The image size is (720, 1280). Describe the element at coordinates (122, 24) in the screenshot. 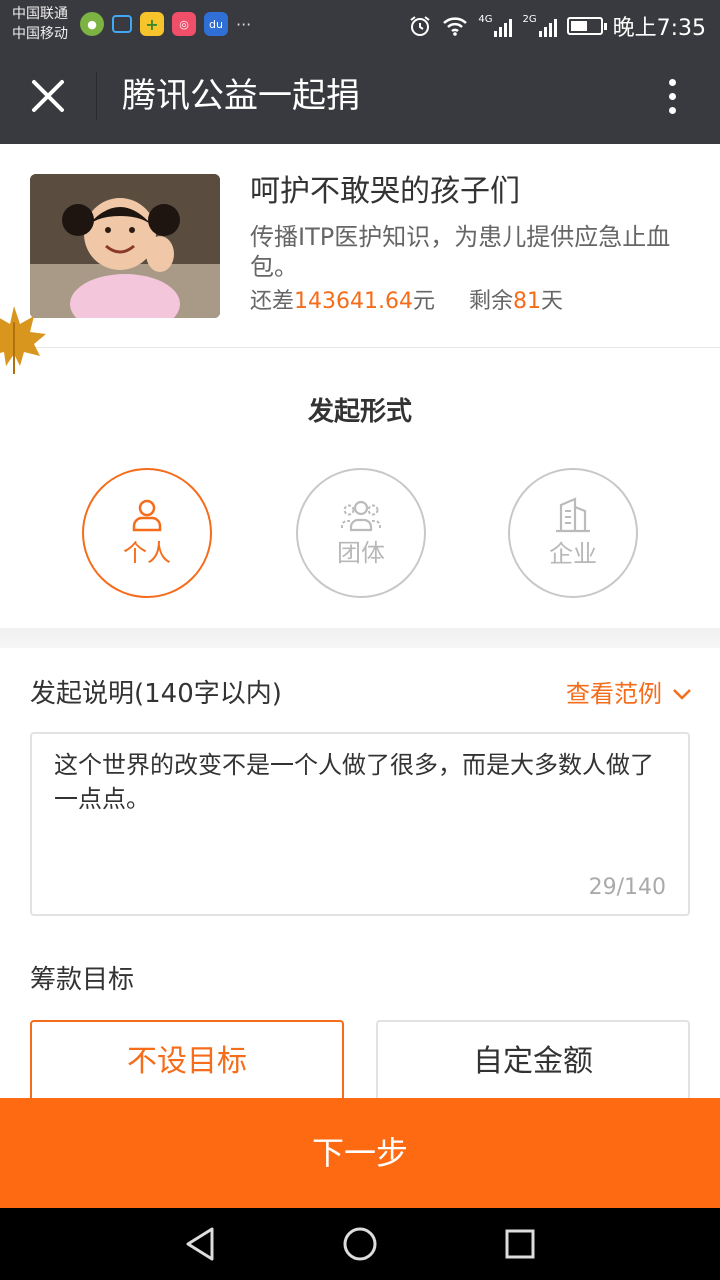

I see `lock-icon` at that location.